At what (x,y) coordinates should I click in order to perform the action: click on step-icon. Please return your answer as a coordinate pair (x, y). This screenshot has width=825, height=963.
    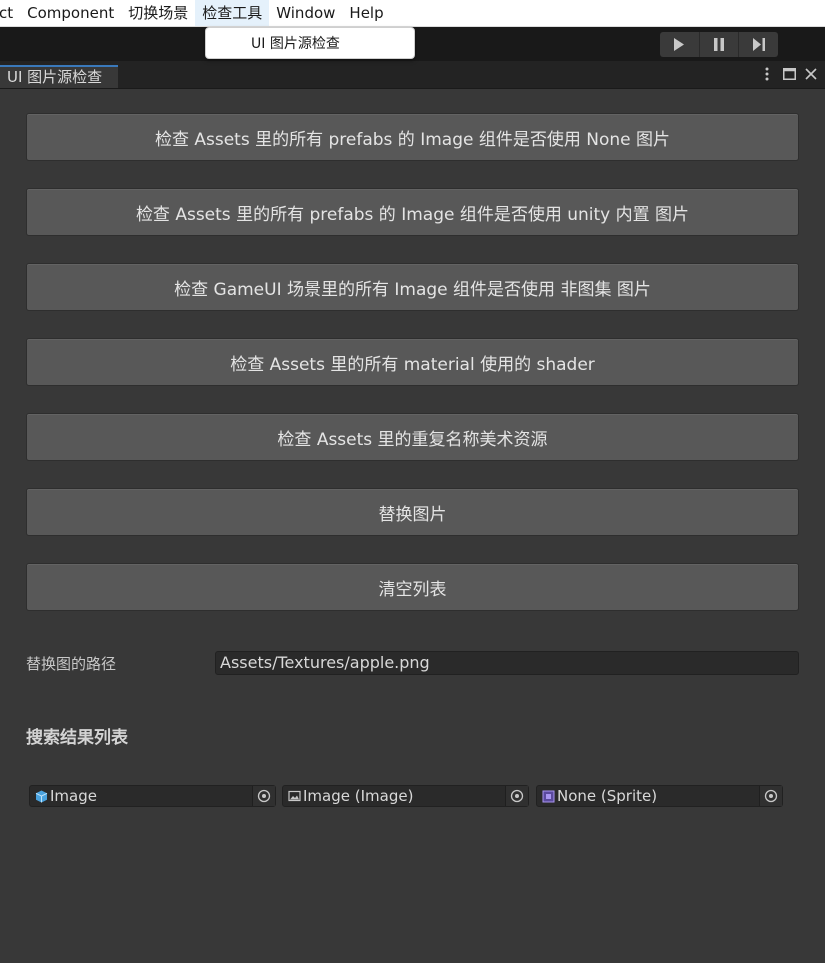
    Looking at the image, I should click on (758, 44).